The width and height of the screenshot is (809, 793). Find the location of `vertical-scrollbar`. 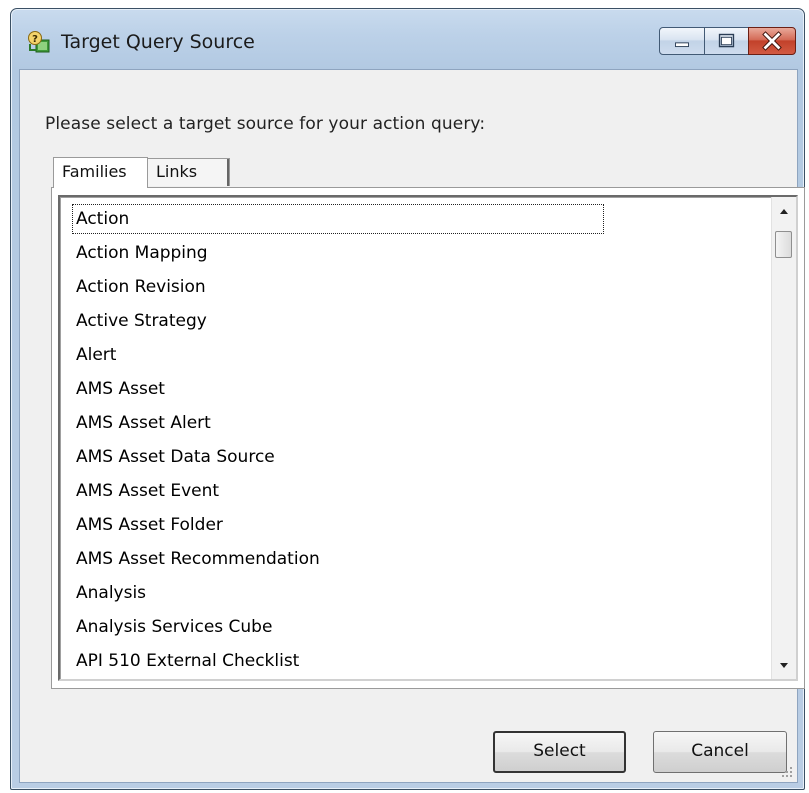

vertical-scrollbar is located at coordinates (783, 438).